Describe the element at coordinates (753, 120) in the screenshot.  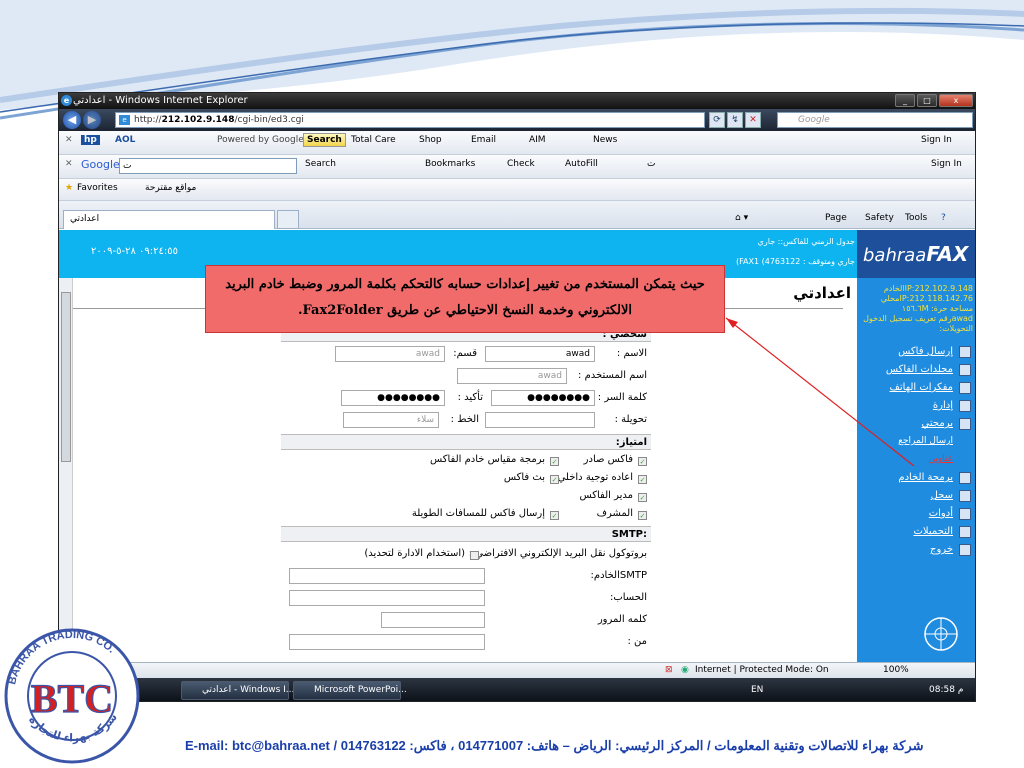
I see `stop-button: ✕` at that location.